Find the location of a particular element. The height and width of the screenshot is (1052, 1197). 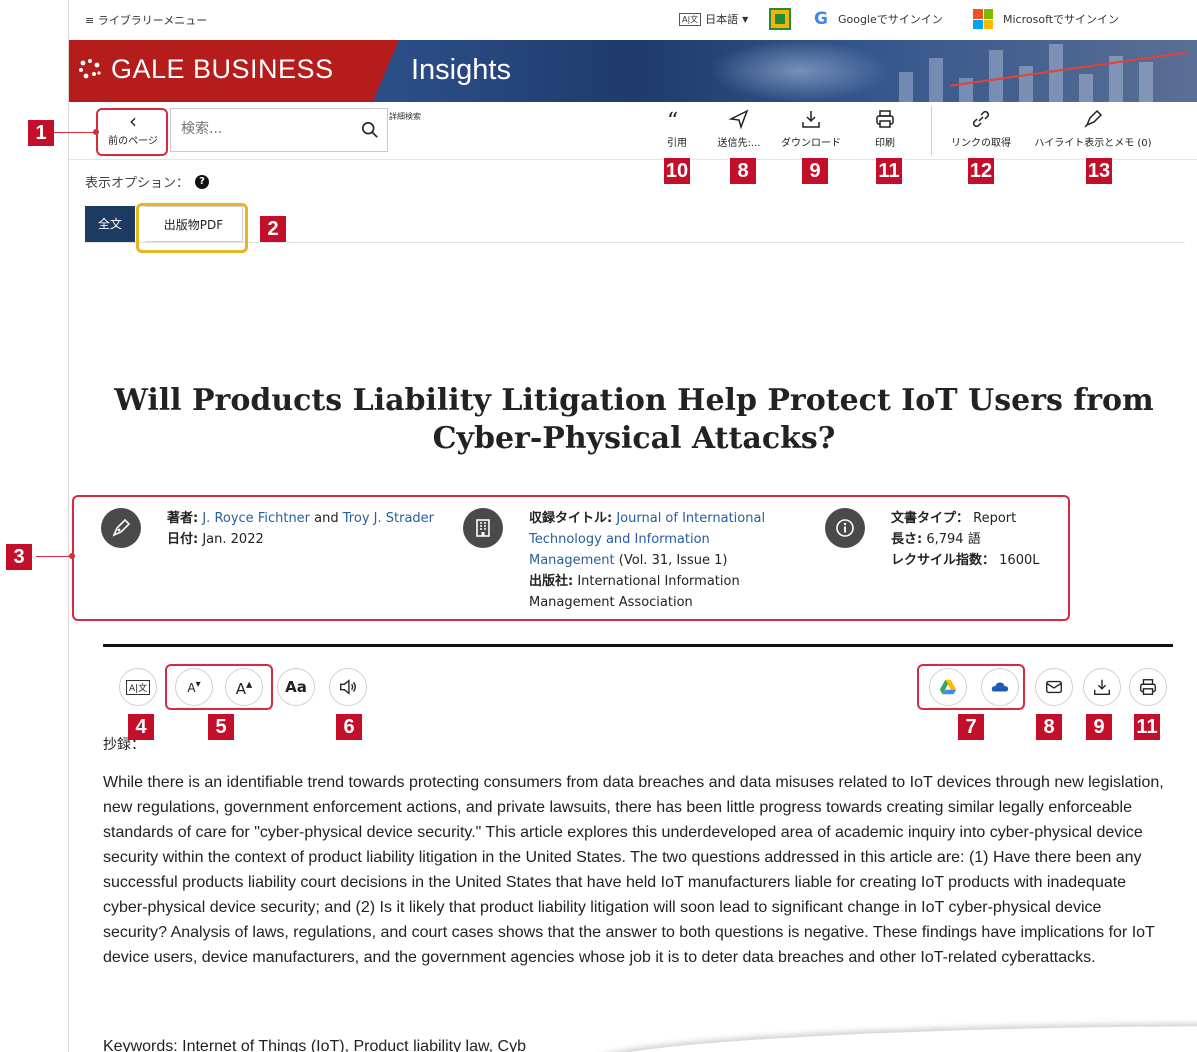

language-selector: A|文 日本語 ▼ is located at coordinates (713, 19).